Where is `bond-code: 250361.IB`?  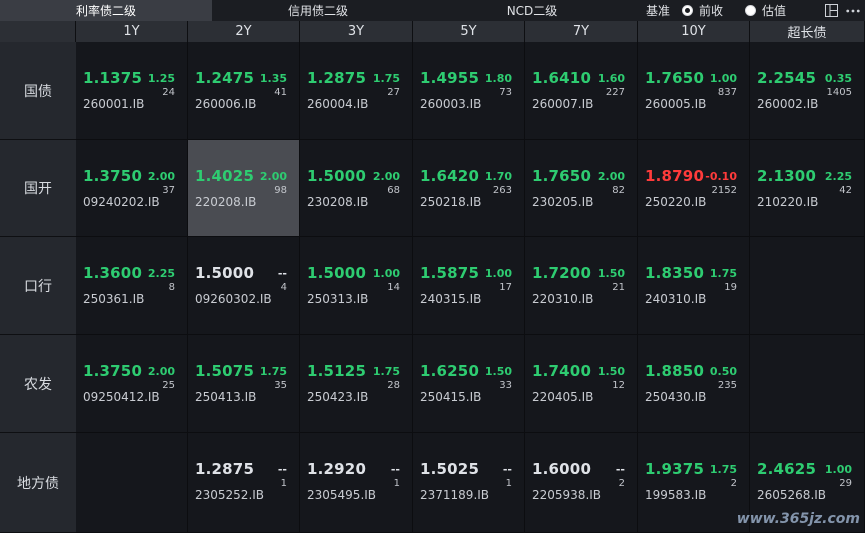 bond-code: 250361.IB is located at coordinates (114, 299).